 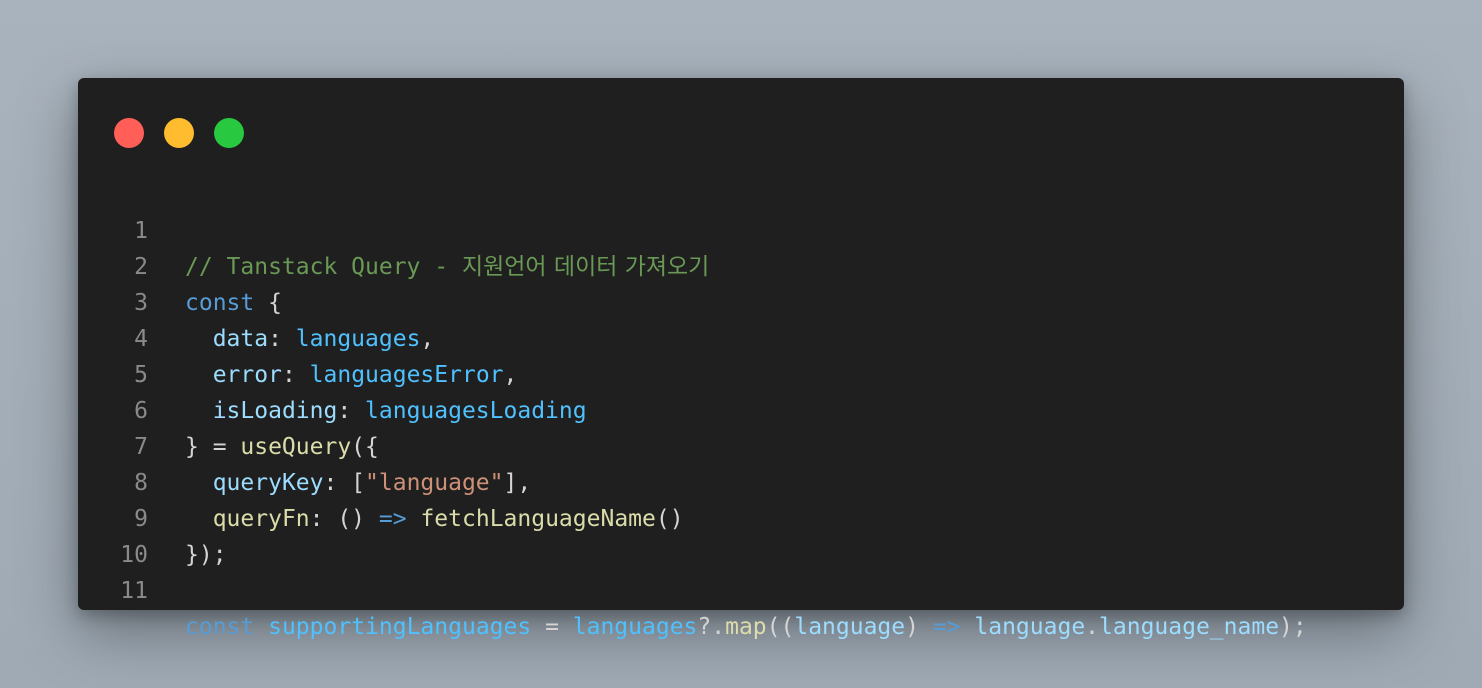 What do you see at coordinates (129, 133) in the screenshot?
I see `close-button` at bounding box center [129, 133].